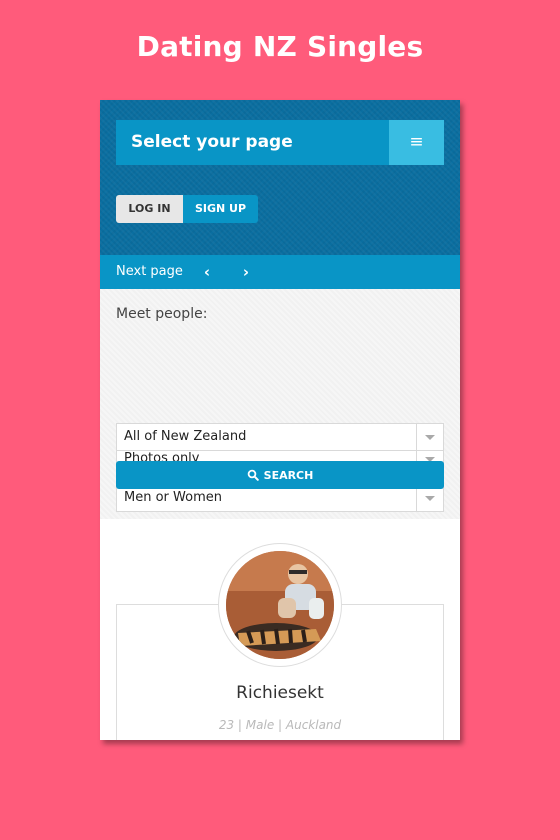 The width and height of the screenshot is (560, 840). What do you see at coordinates (162, 314) in the screenshot?
I see `meet-people-label: Meet people:` at bounding box center [162, 314].